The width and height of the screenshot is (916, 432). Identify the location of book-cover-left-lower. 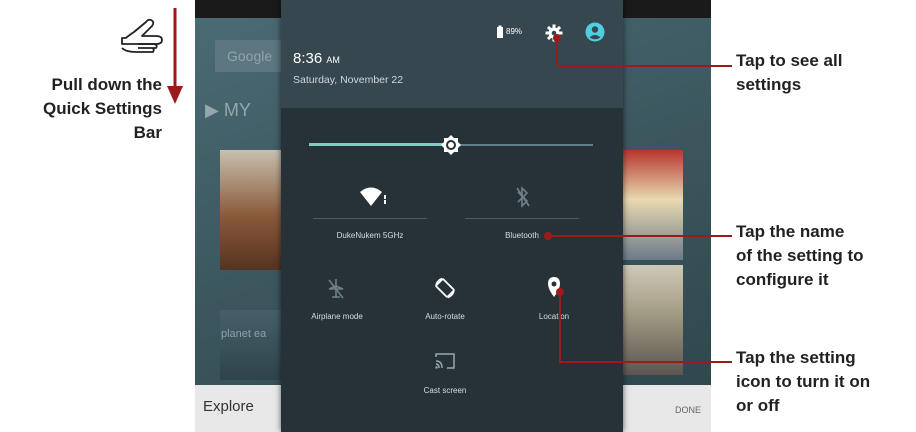
(252, 345).